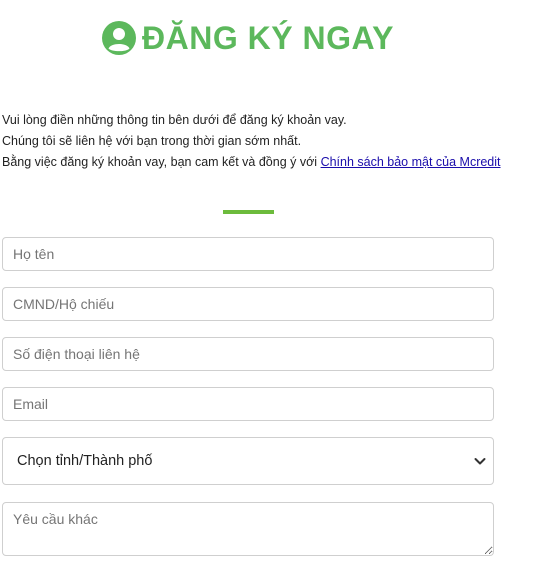 This screenshot has width=543, height=569. Describe the element at coordinates (248, 461) in the screenshot. I see `city-select: Chọn tỉnh/Thành phố` at that location.